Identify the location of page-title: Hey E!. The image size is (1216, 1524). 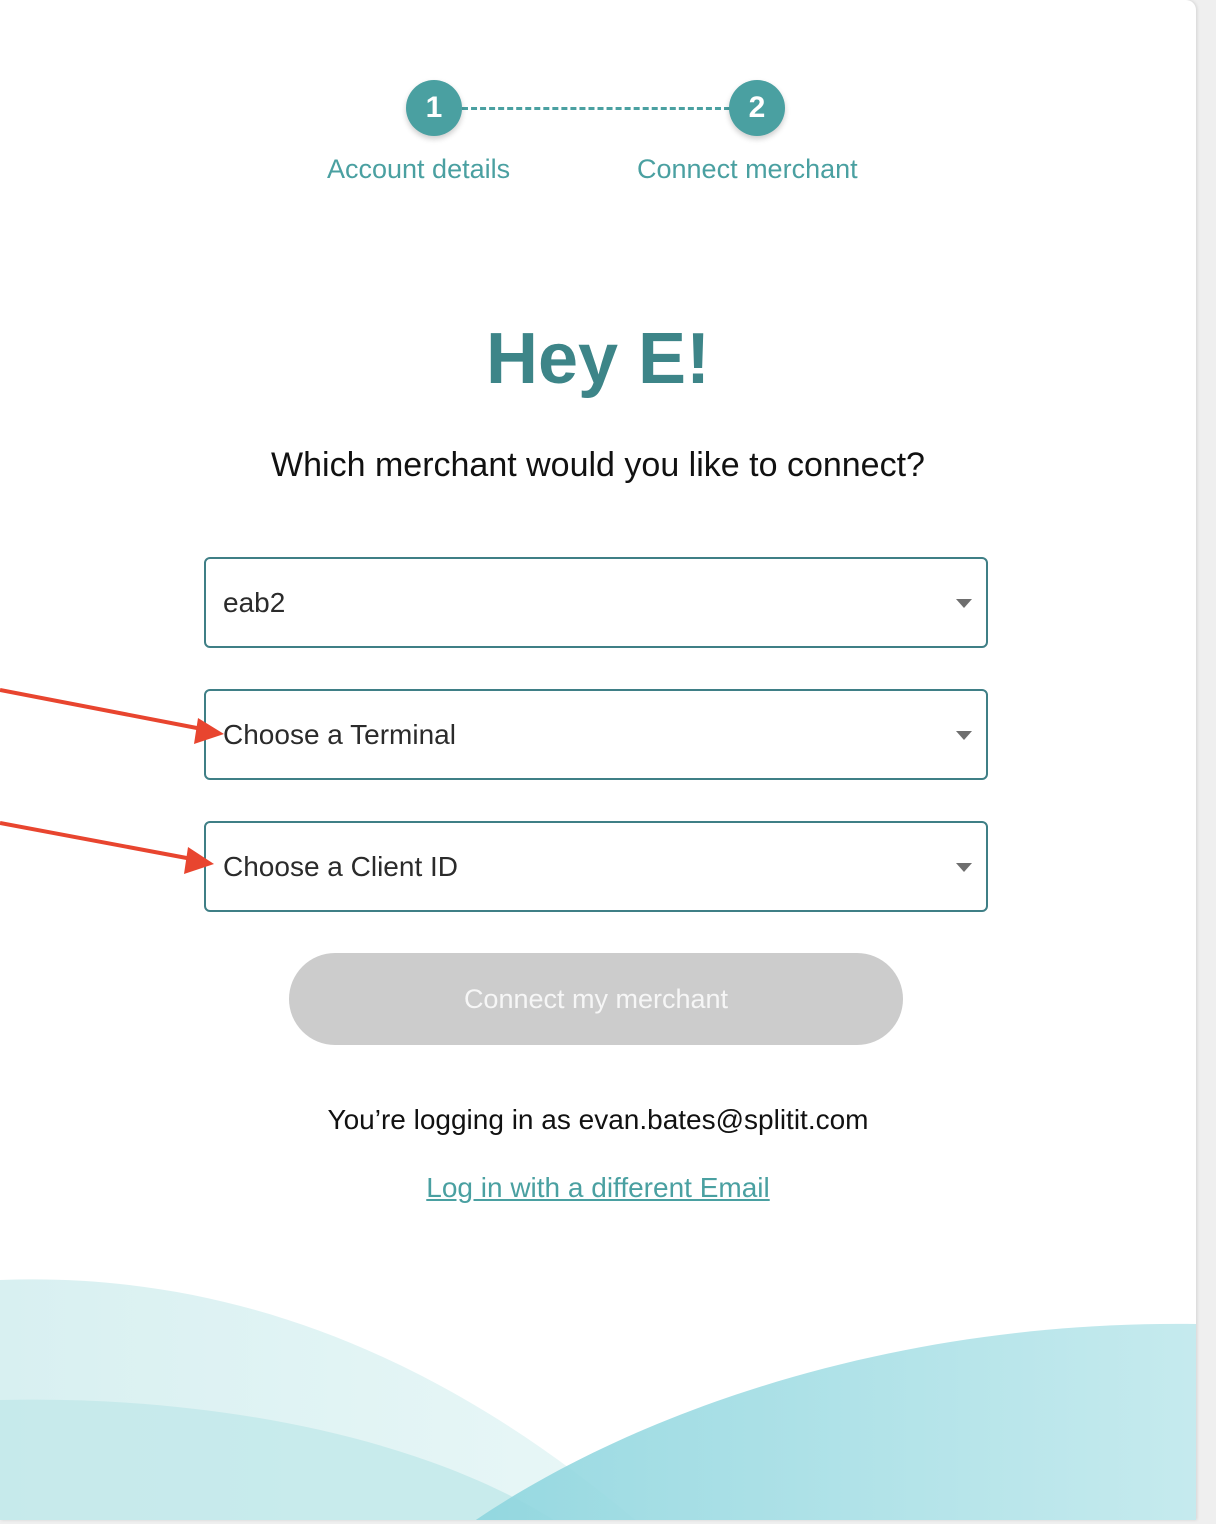
(598, 359).